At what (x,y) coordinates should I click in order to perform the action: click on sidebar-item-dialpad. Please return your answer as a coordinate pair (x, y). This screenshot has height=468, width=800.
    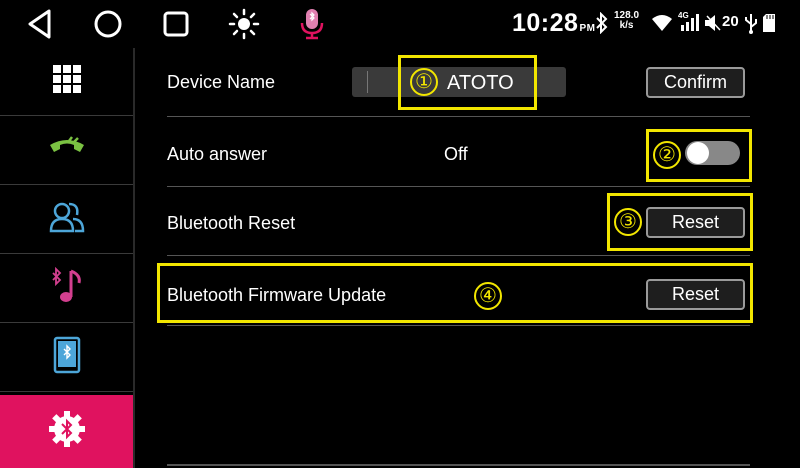
    Looking at the image, I should click on (66, 82).